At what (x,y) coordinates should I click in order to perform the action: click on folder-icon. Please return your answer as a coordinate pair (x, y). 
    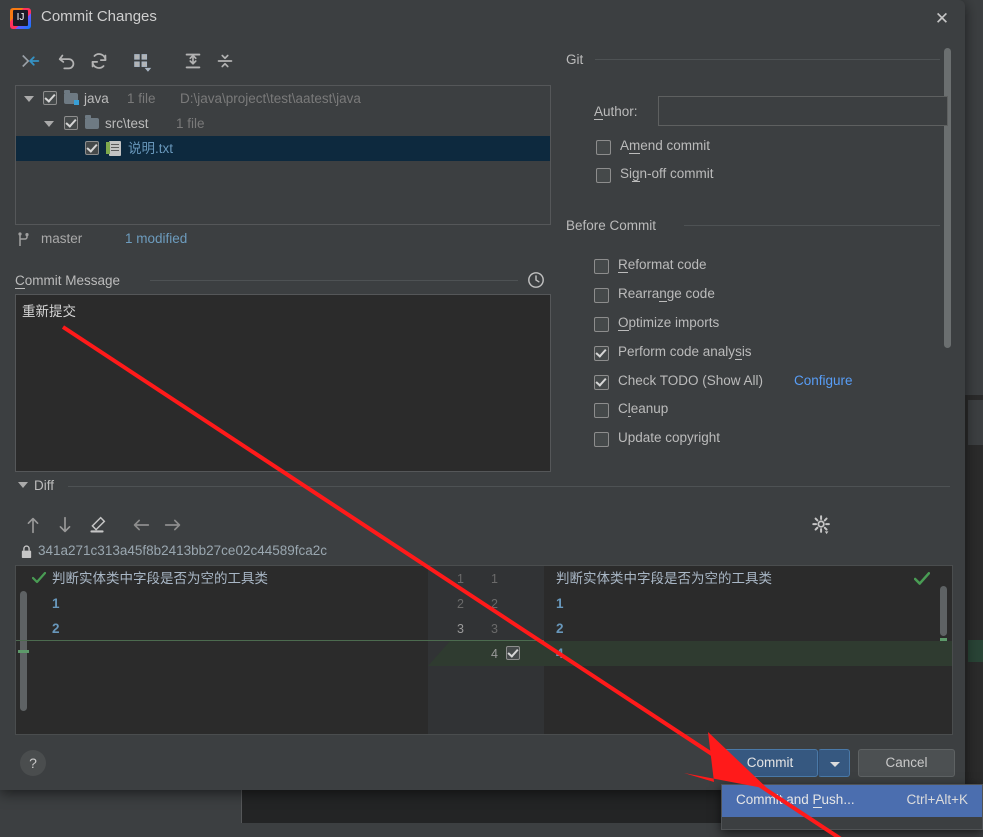
    Looking at the image, I should click on (92, 122).